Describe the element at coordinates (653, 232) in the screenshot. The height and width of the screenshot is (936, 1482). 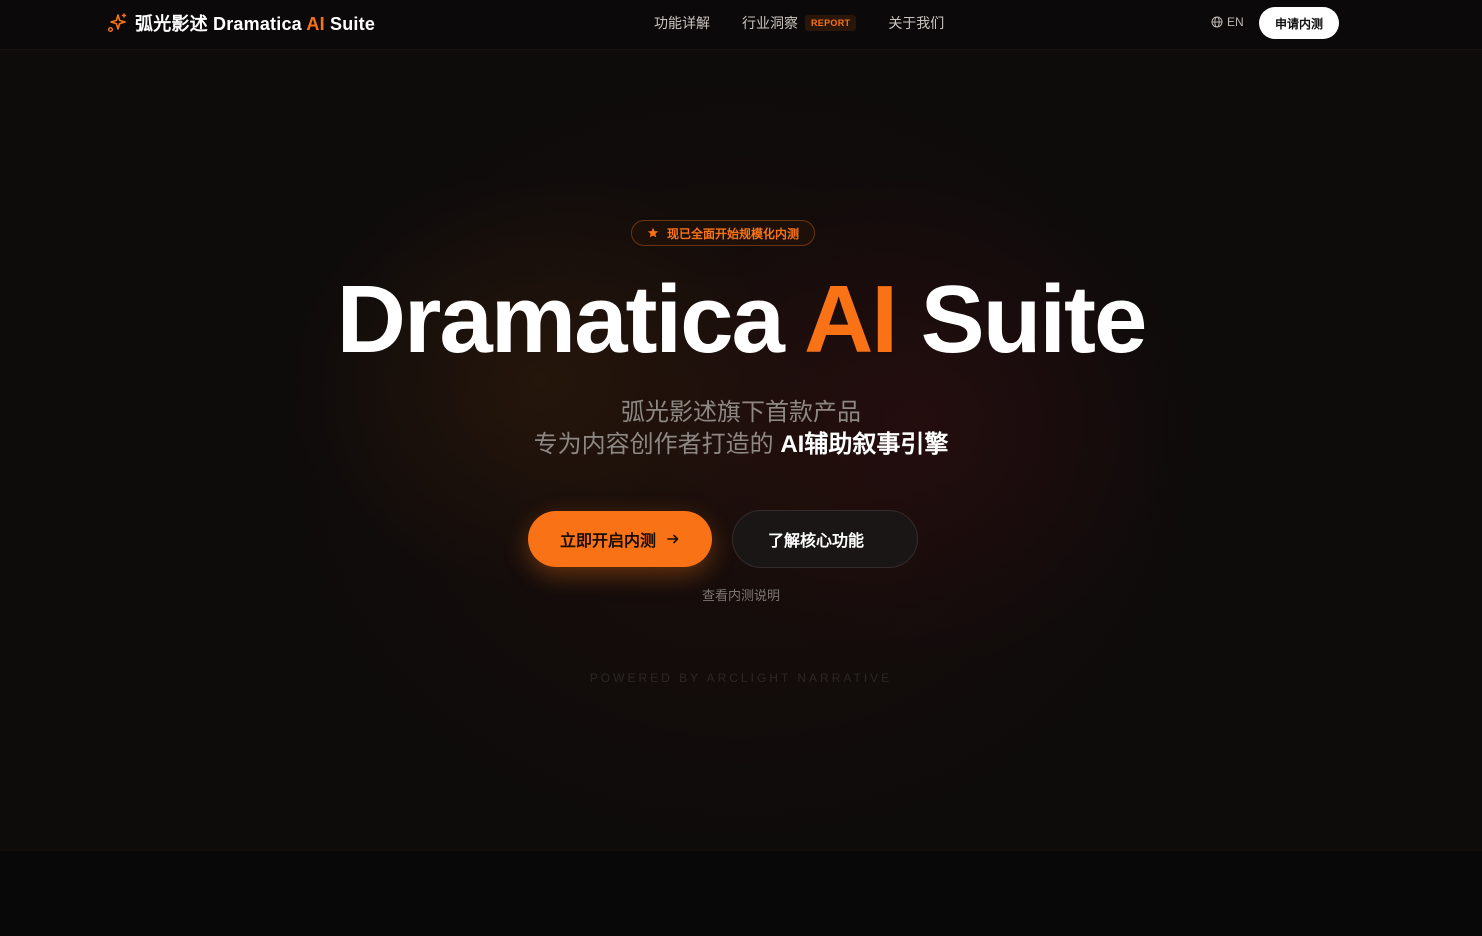
I see `star-icon` at that location.